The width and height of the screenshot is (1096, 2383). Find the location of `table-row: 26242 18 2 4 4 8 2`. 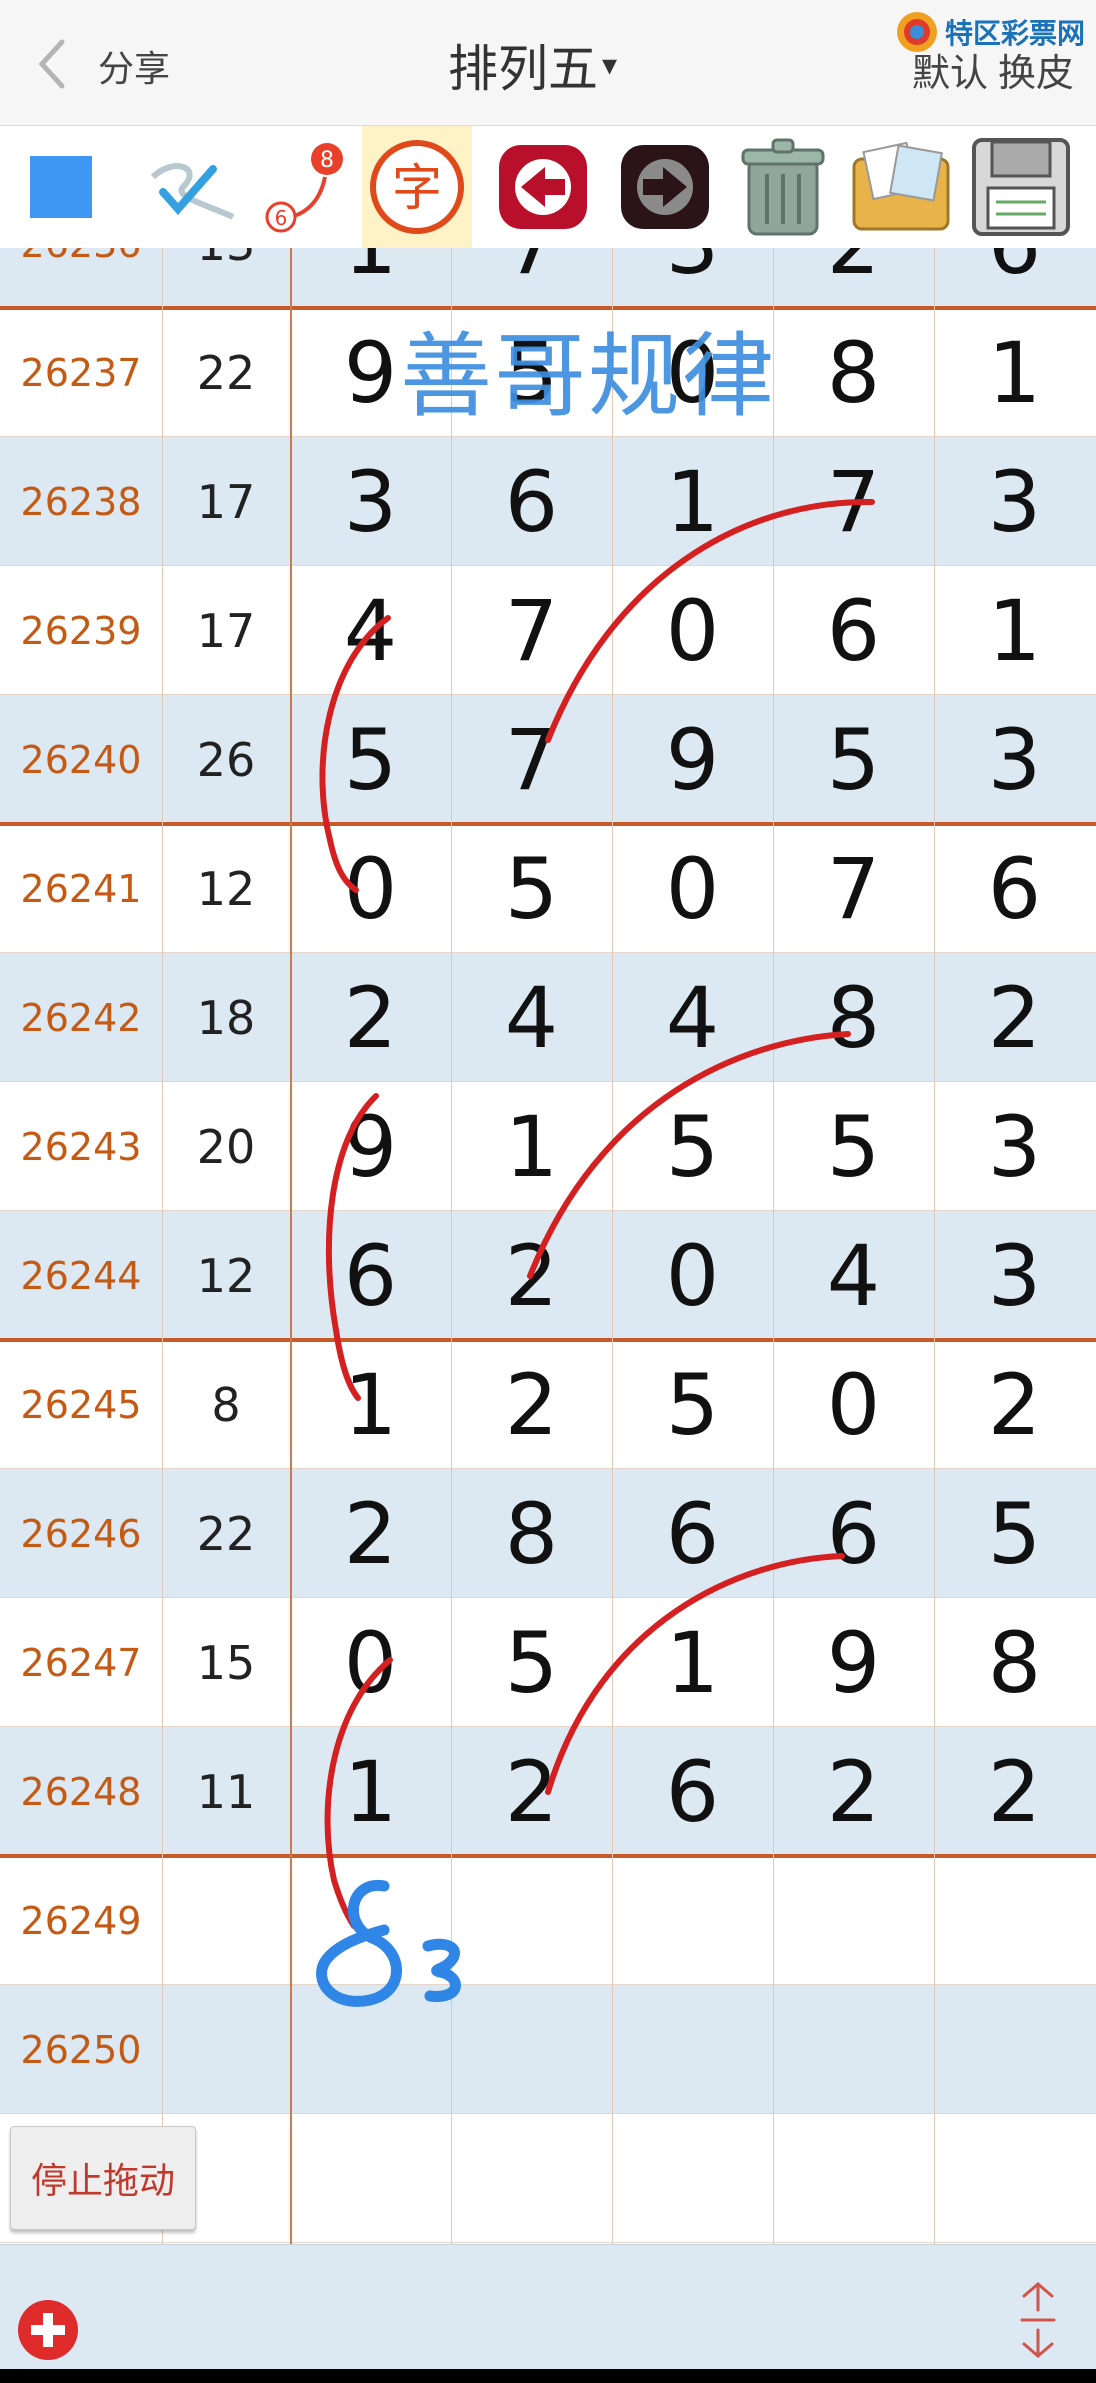

table-row: 26242 18 2 4 4 8 2 is located at coordinates (548, 1017).